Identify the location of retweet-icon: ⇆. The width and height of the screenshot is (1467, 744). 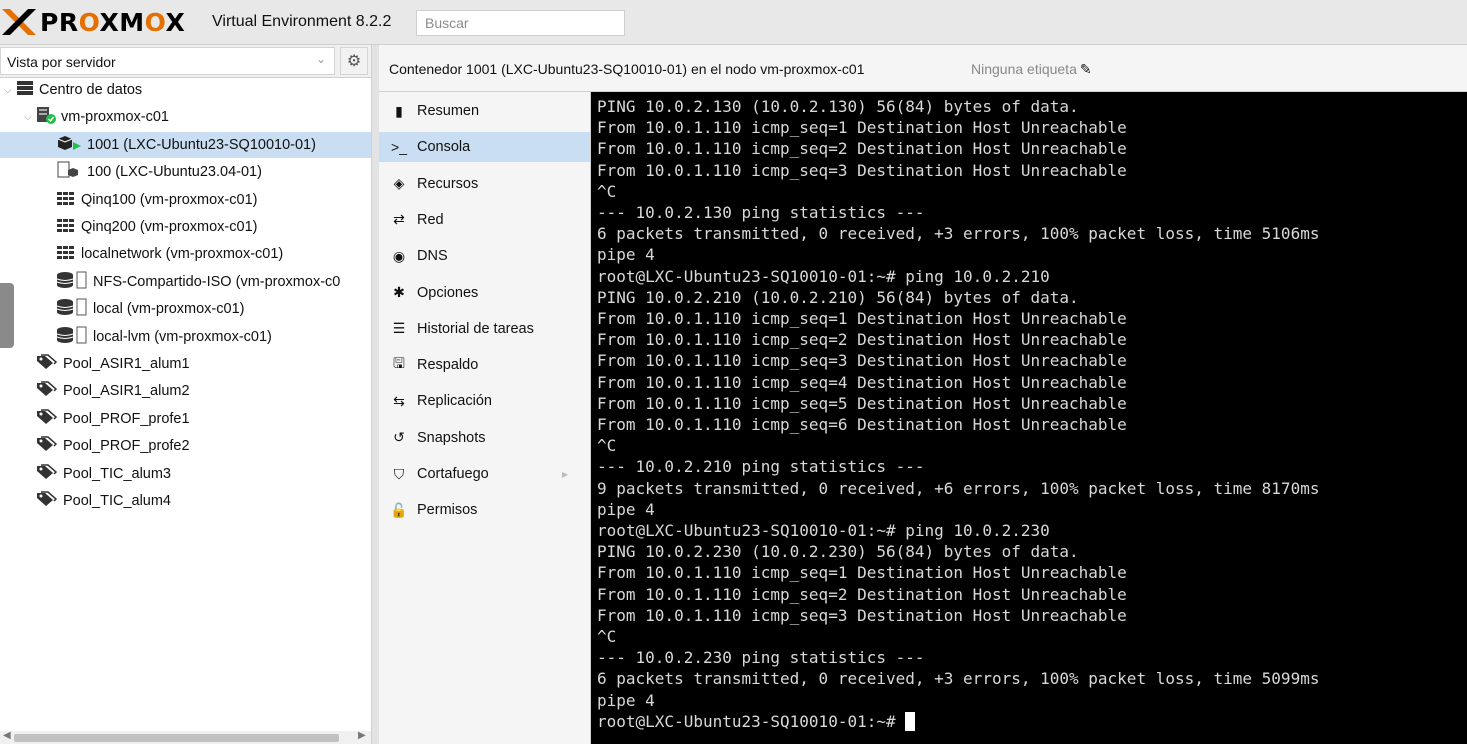
(399, 400).